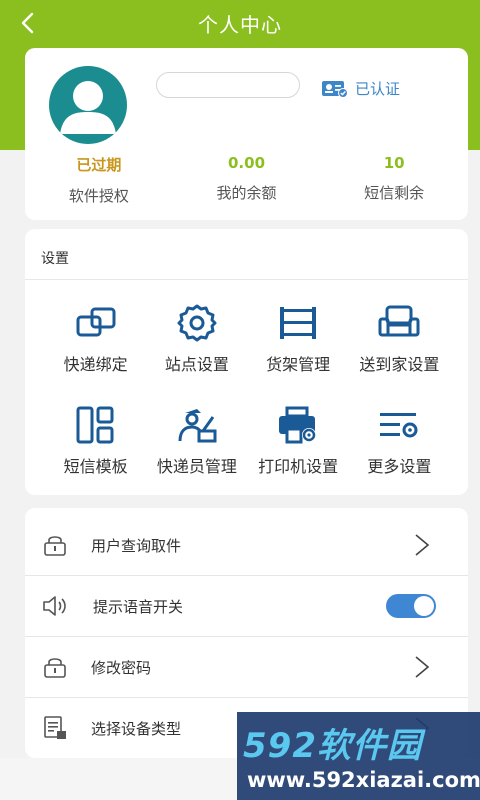  What do you see at coordinates (95, 364) in the screenshot?
I see `settings-item-label: 快递绑定` at bounding box center [95, 364].